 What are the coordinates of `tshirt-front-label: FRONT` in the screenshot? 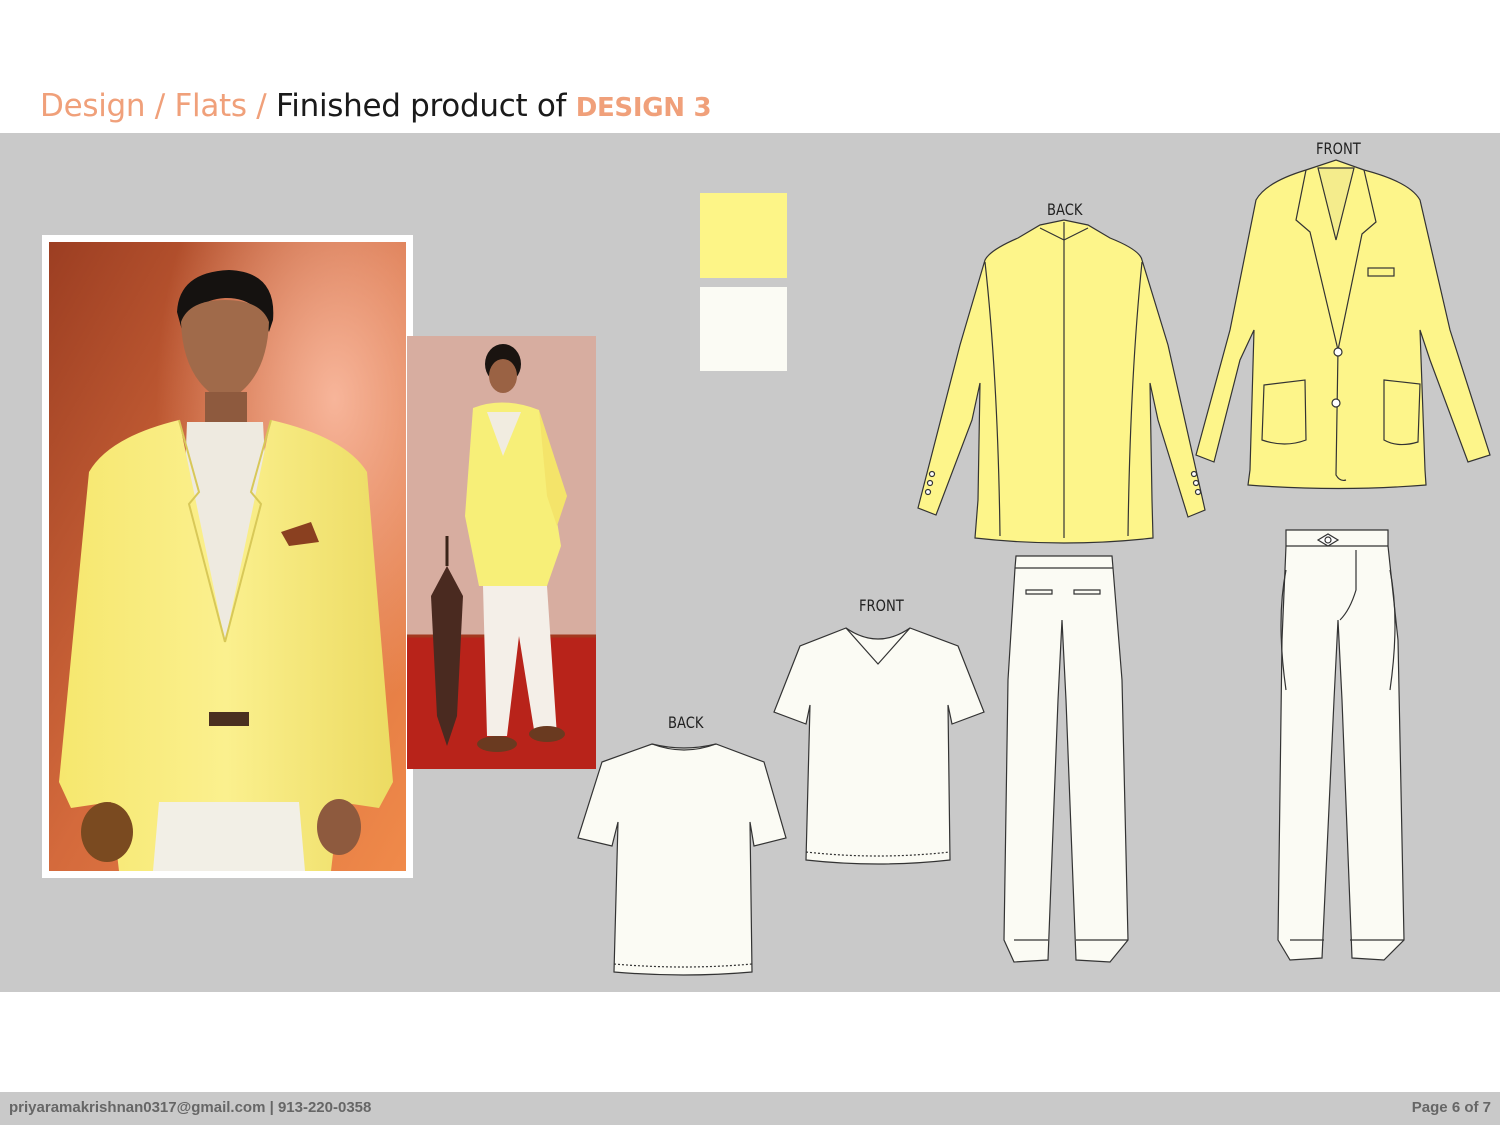 It's located at (881, 605).